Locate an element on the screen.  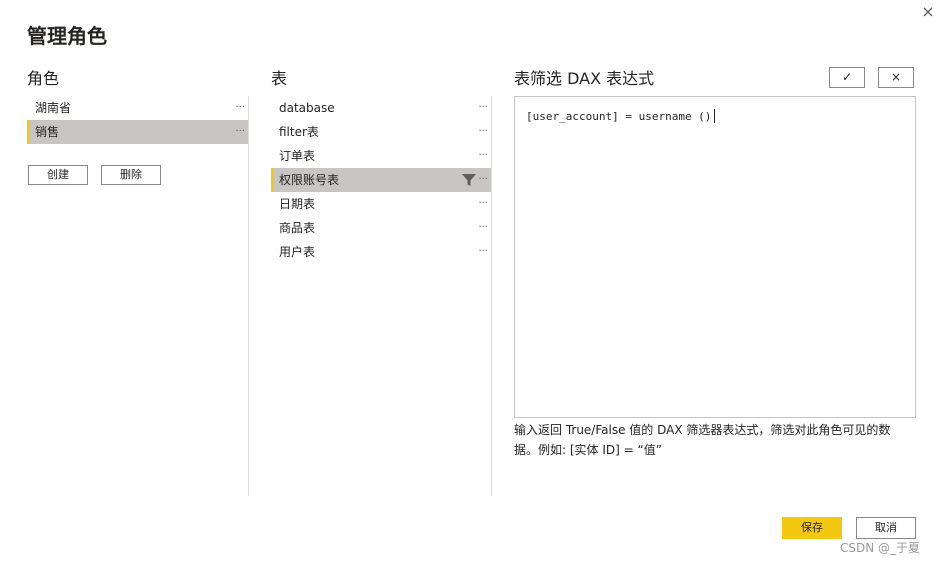
cancel-button: 取消 is located at coordinates (886, 528).